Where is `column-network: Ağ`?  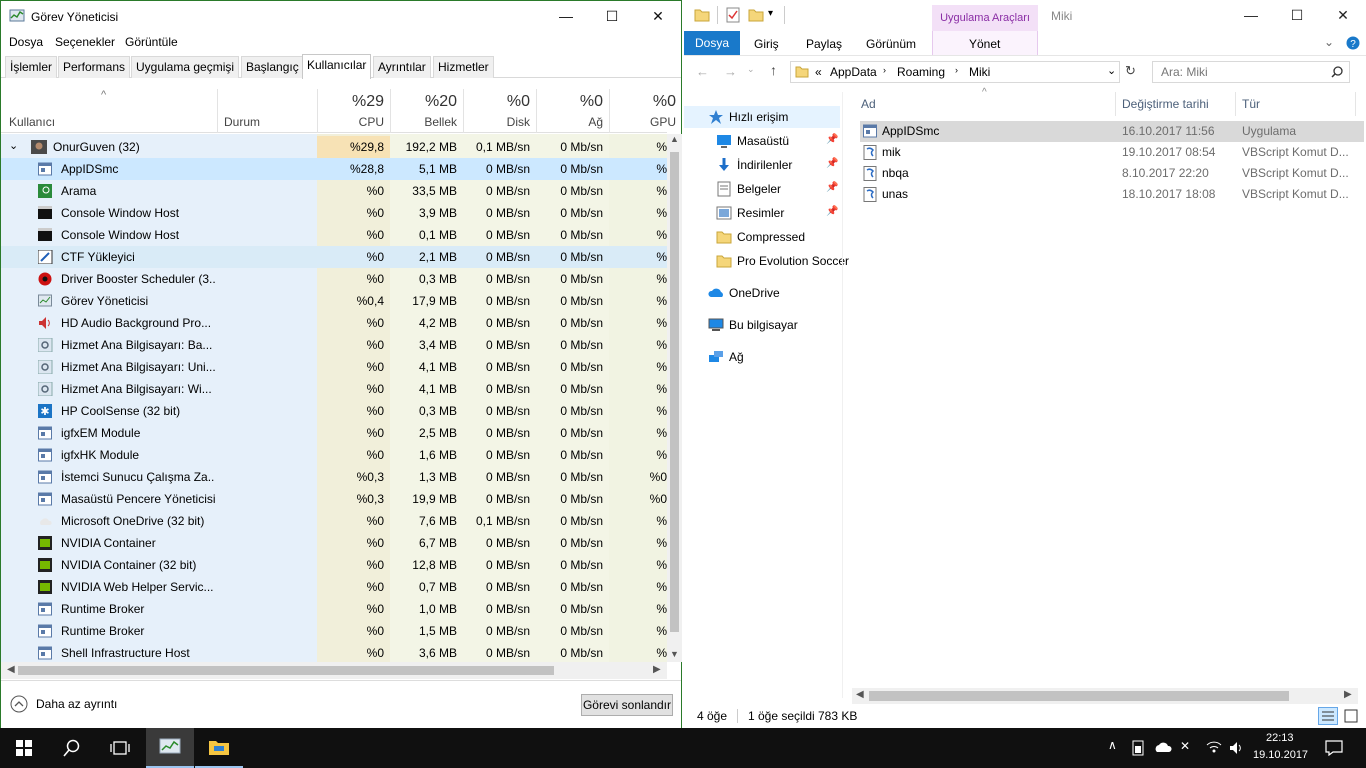
column-network: Ağ is located at coordinates (570, 122).